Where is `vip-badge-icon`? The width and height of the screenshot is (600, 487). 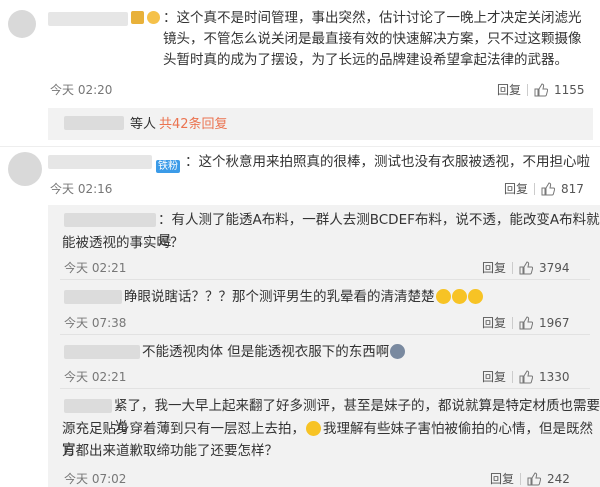 vip-badge-icon is located at coordinates (137, 17).